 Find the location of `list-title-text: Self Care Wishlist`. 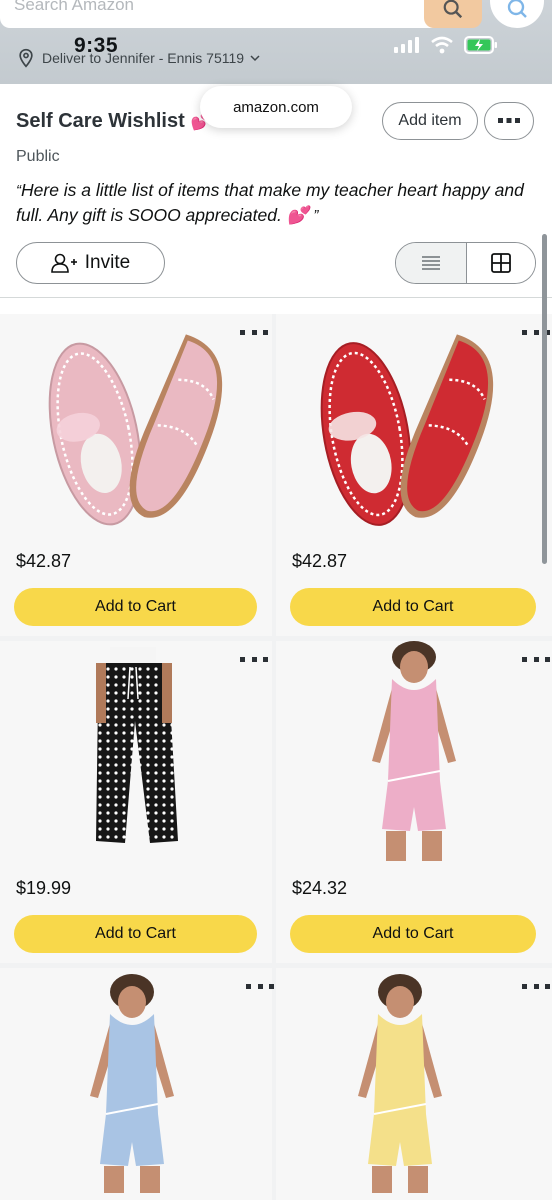

list-title-text: Self Care Wishlist is located at coordinates (100, 121).